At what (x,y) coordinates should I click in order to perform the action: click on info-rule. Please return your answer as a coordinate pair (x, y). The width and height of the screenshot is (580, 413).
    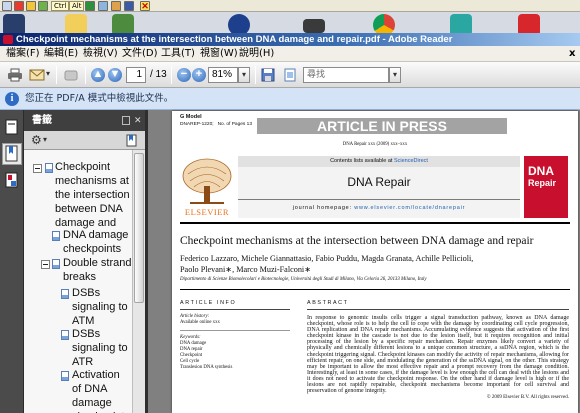
    Looking at the image, I should click on (235, 309).